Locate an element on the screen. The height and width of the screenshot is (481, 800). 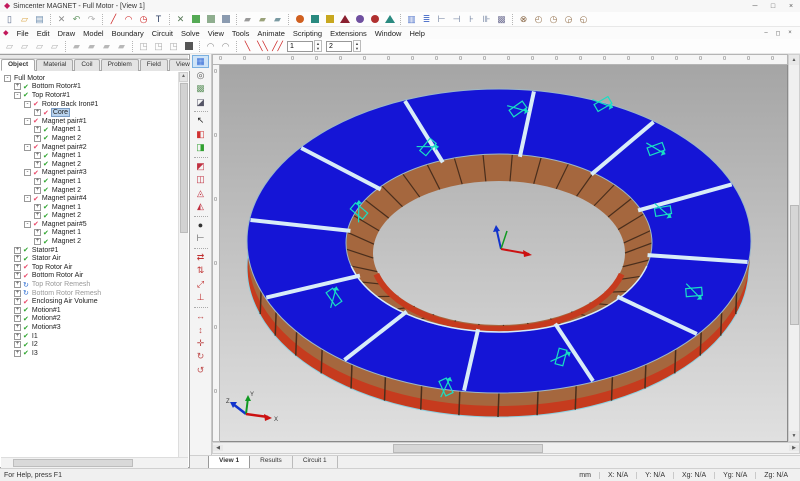
menu-circuit: Circuit is located at coordinates (162, 33).